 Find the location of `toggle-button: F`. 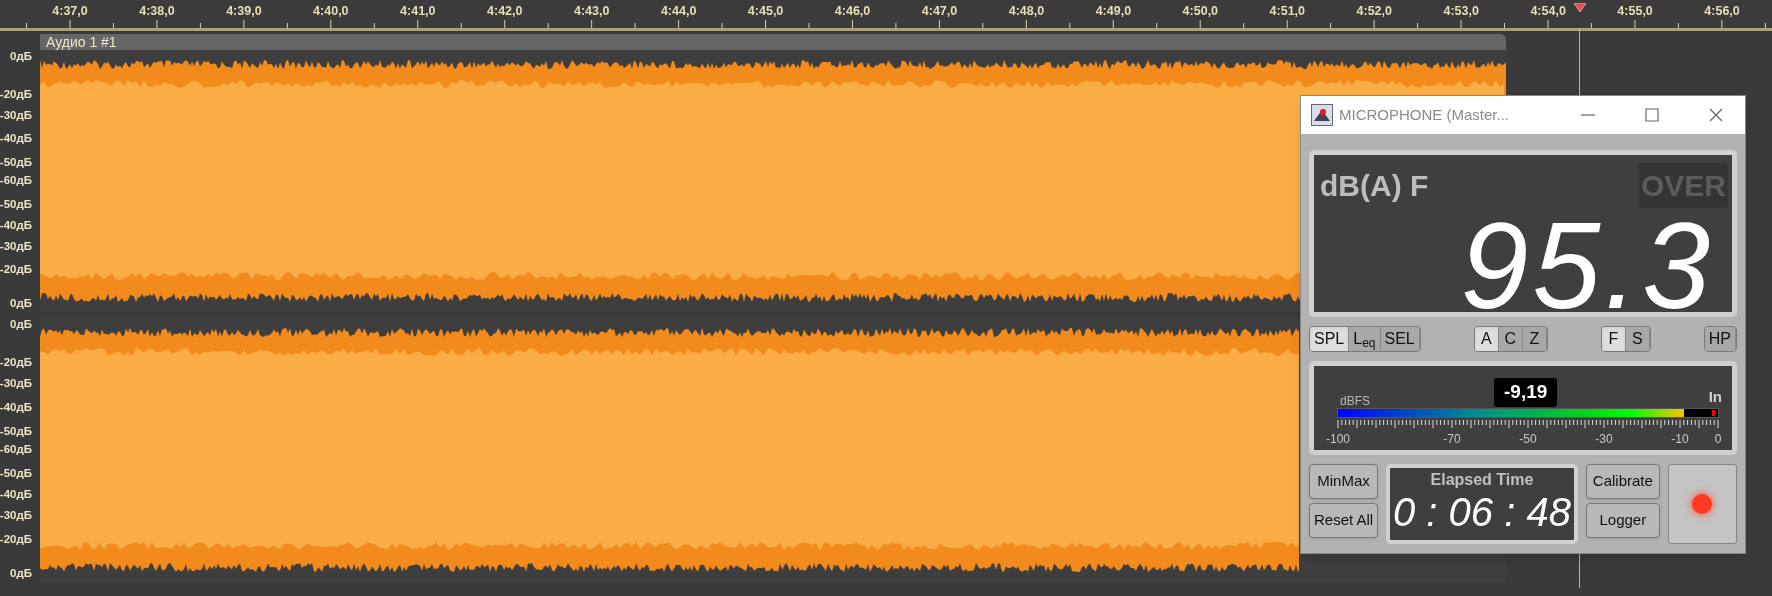

toggle-button: F is located at coordinates (1613, 339).